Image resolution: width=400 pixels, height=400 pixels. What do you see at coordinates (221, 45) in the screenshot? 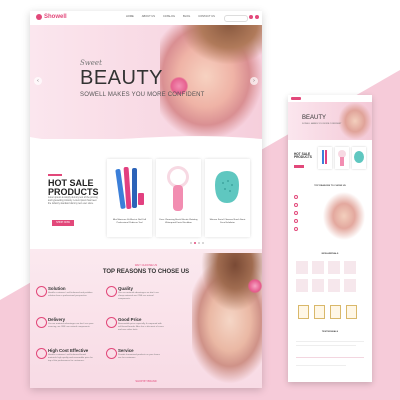
I see `hero-hair-shape` at bounding box center [221, 45].